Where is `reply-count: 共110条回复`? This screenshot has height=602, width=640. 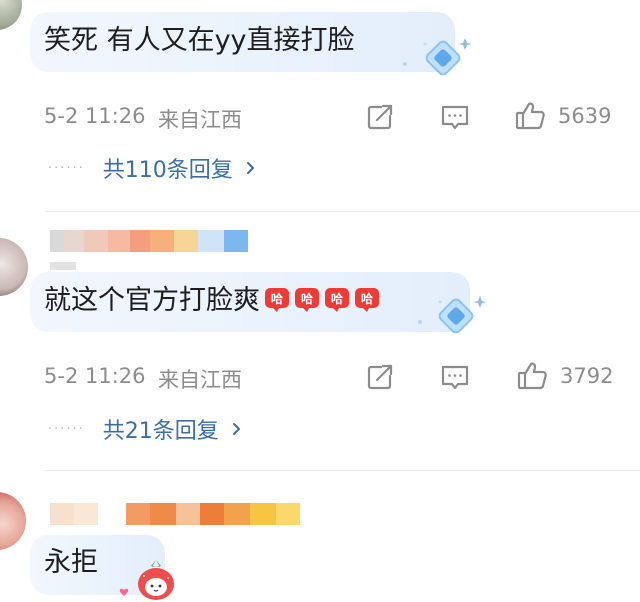 reply-count: 共110条回复 is located at coordinates (167, 170).